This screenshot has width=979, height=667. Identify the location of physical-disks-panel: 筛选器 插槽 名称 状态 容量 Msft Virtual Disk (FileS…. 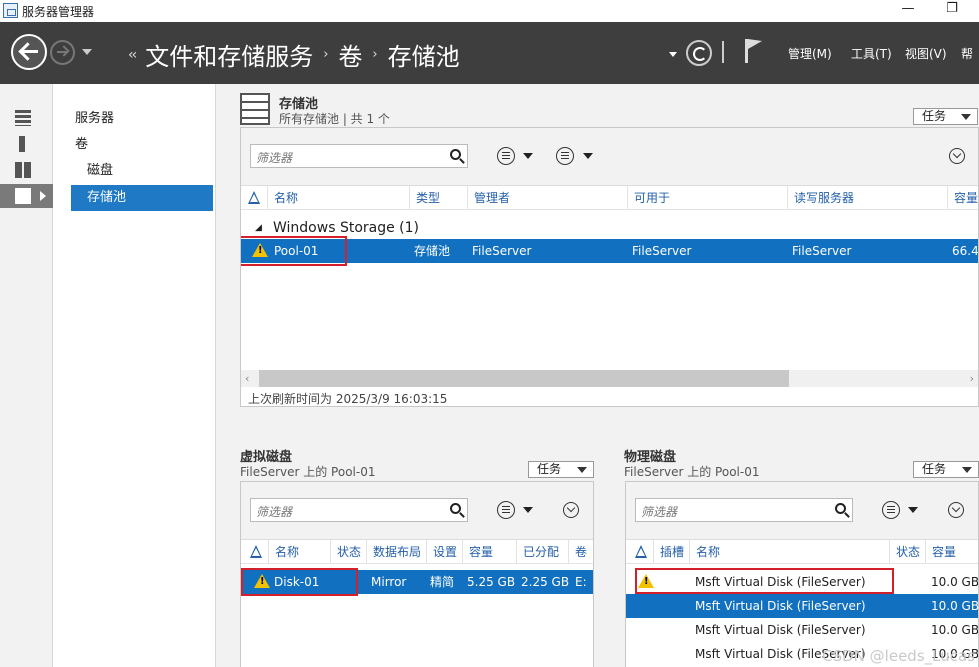
(802, 574).